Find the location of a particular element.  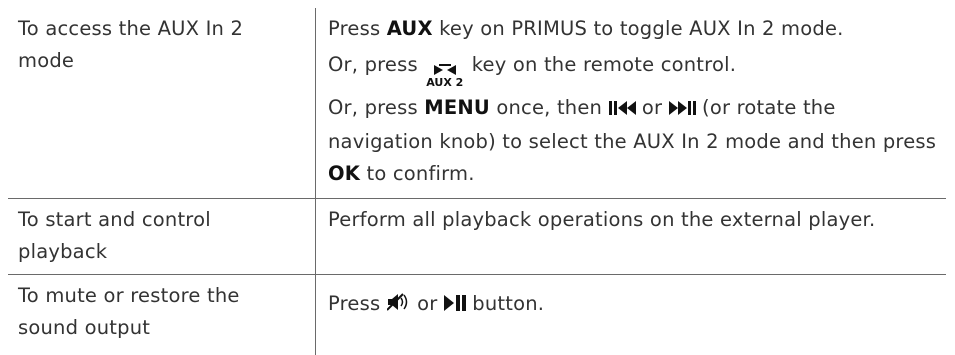

text: to confirm. is located at coordinates (417, 173).